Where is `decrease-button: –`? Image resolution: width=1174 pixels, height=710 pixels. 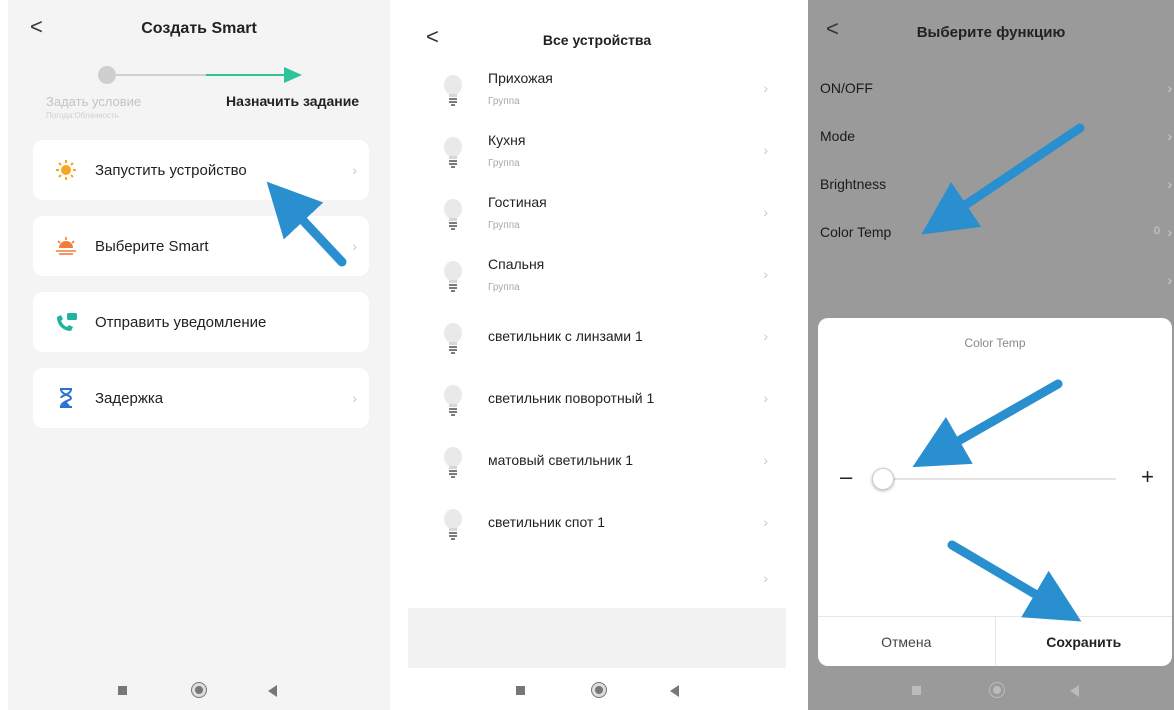 decrease-button: – is located at coordinates (846, 477).